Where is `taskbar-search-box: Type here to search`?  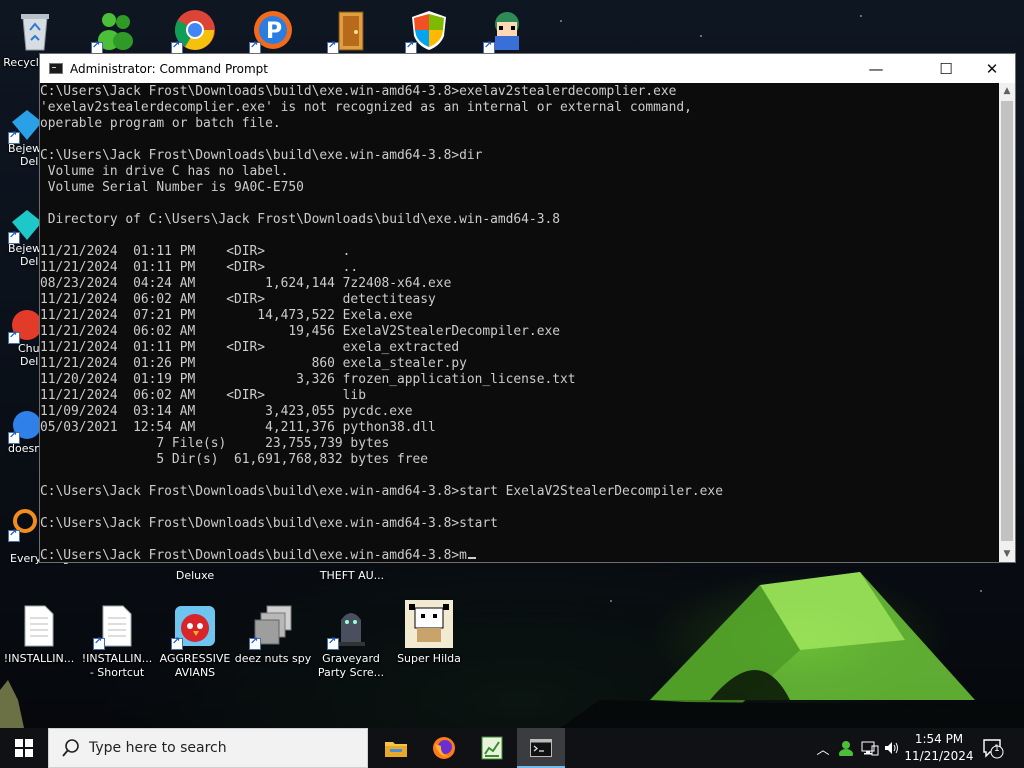 taskbar-search-box: Type here to search is located at coordinates (208, 748).